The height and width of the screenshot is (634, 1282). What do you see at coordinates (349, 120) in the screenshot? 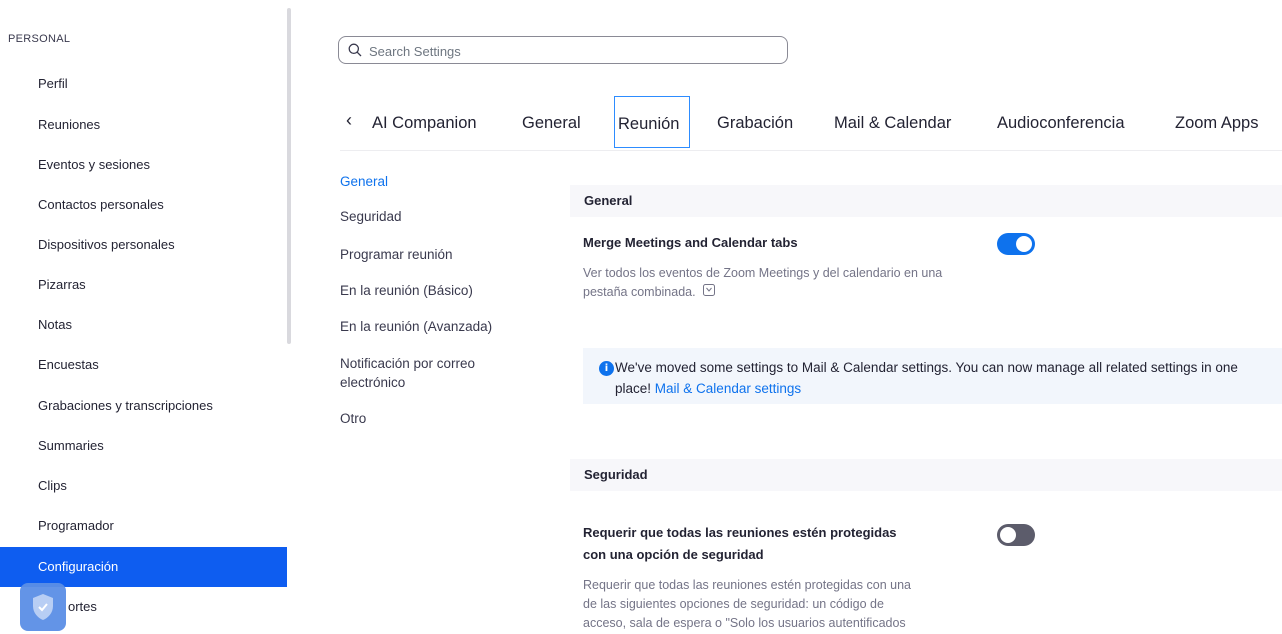
I see `chevron-left-icon: ‹` at bounding box center [349, 120].